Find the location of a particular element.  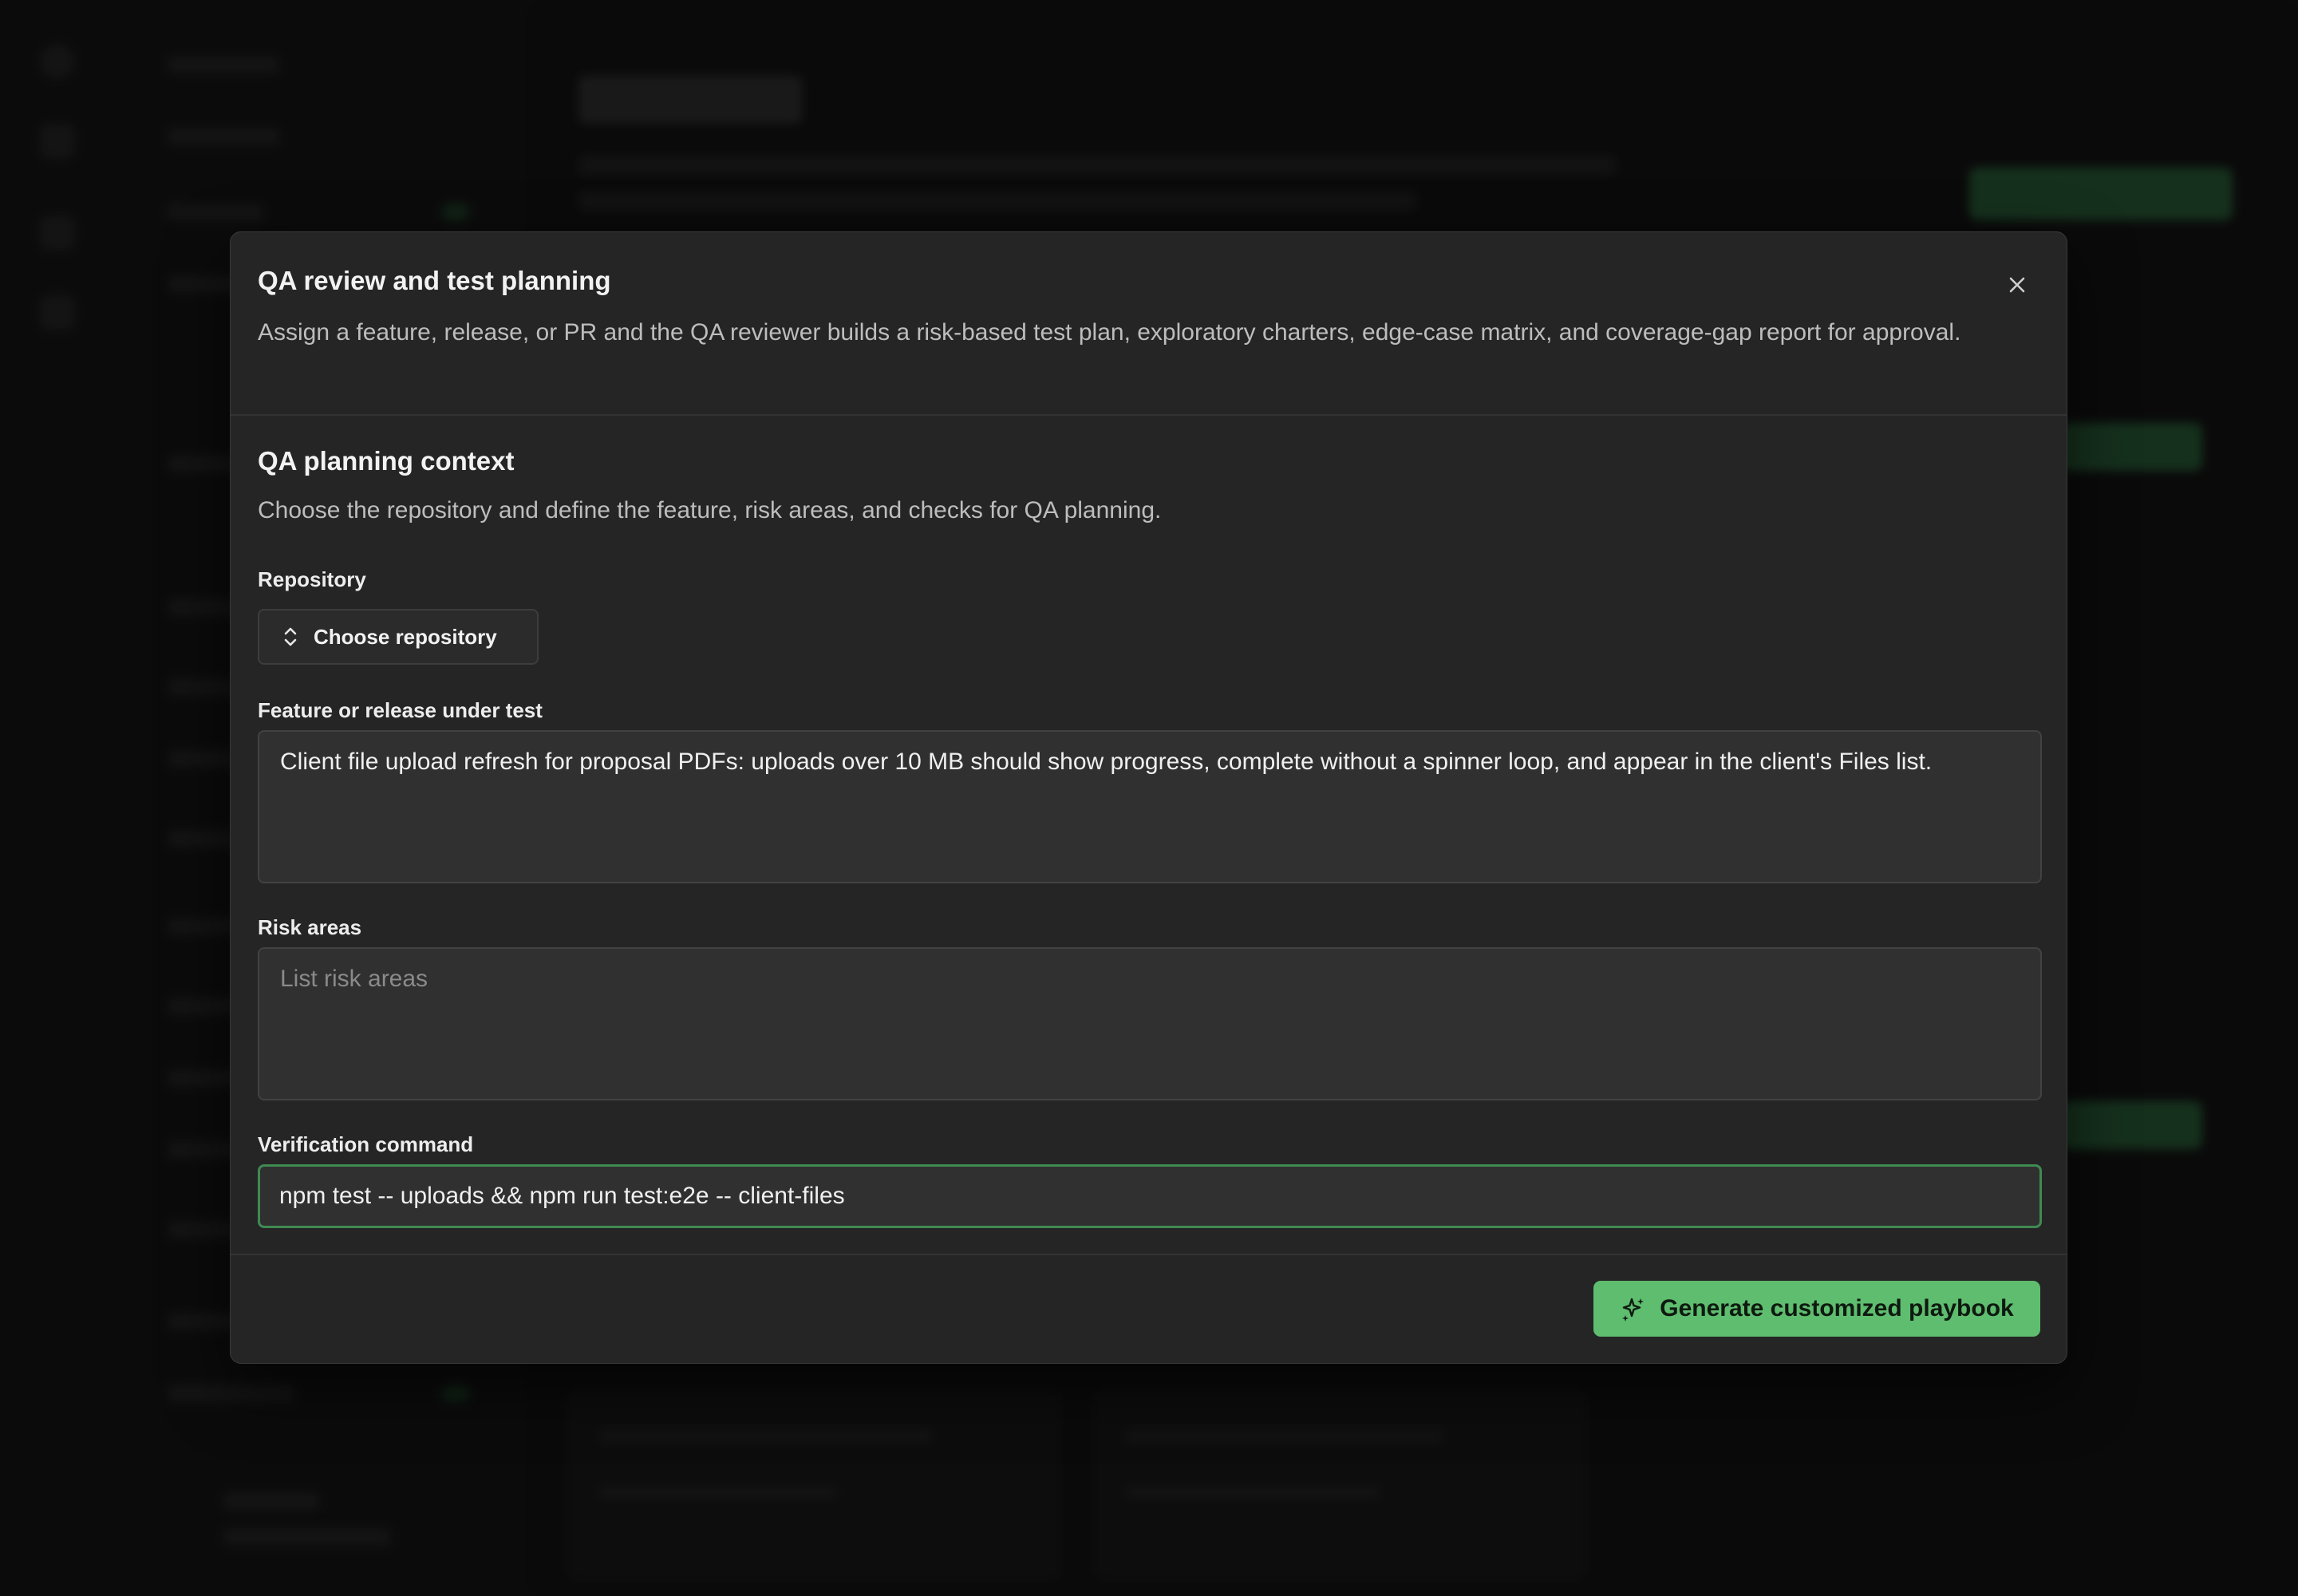

verification-command-label: Verification command is located at coordinates (366, 1144).